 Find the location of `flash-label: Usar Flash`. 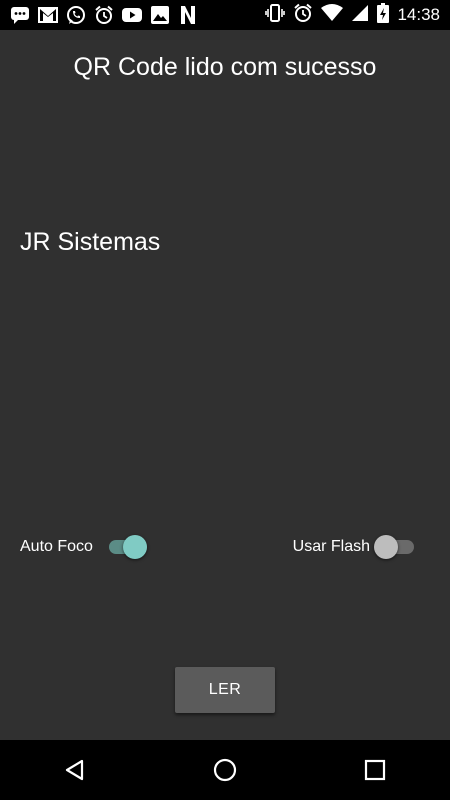

flash-label: Usar Flash is located at coordinates (331, 546).